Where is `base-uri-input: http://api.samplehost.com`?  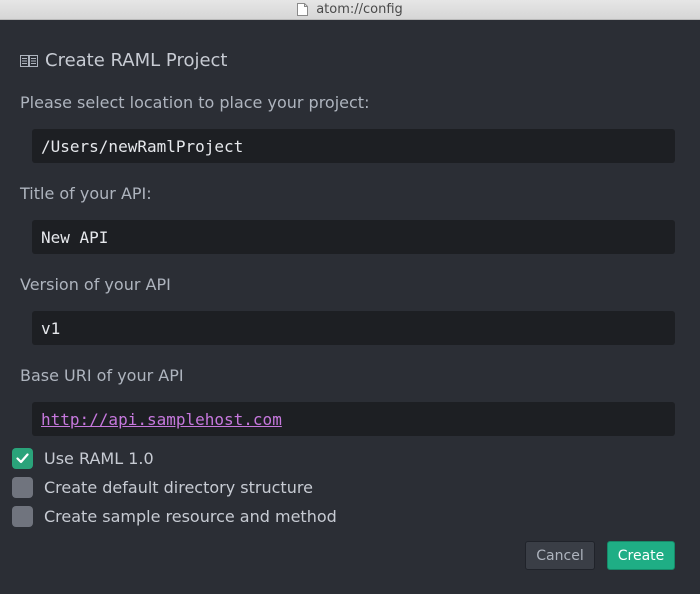 base-uri-input: http://api.samplehost.com is located at coordinates (353, 419).